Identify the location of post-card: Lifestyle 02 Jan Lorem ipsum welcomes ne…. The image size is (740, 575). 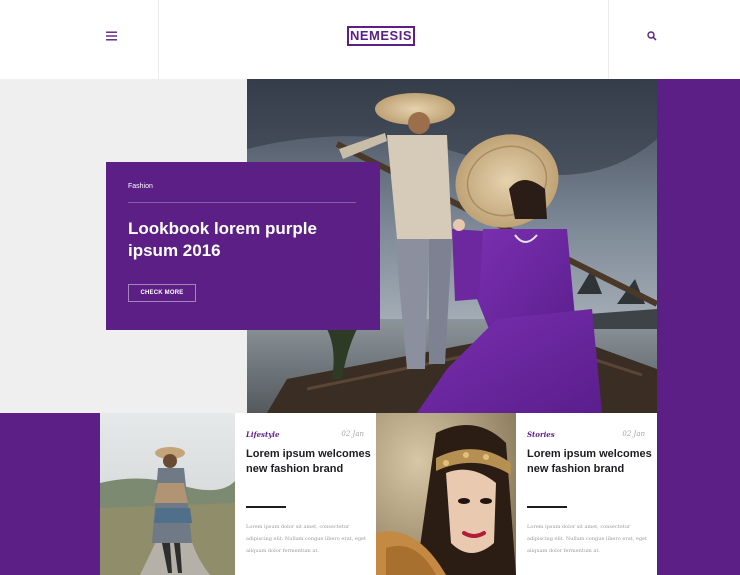
(305, 494).